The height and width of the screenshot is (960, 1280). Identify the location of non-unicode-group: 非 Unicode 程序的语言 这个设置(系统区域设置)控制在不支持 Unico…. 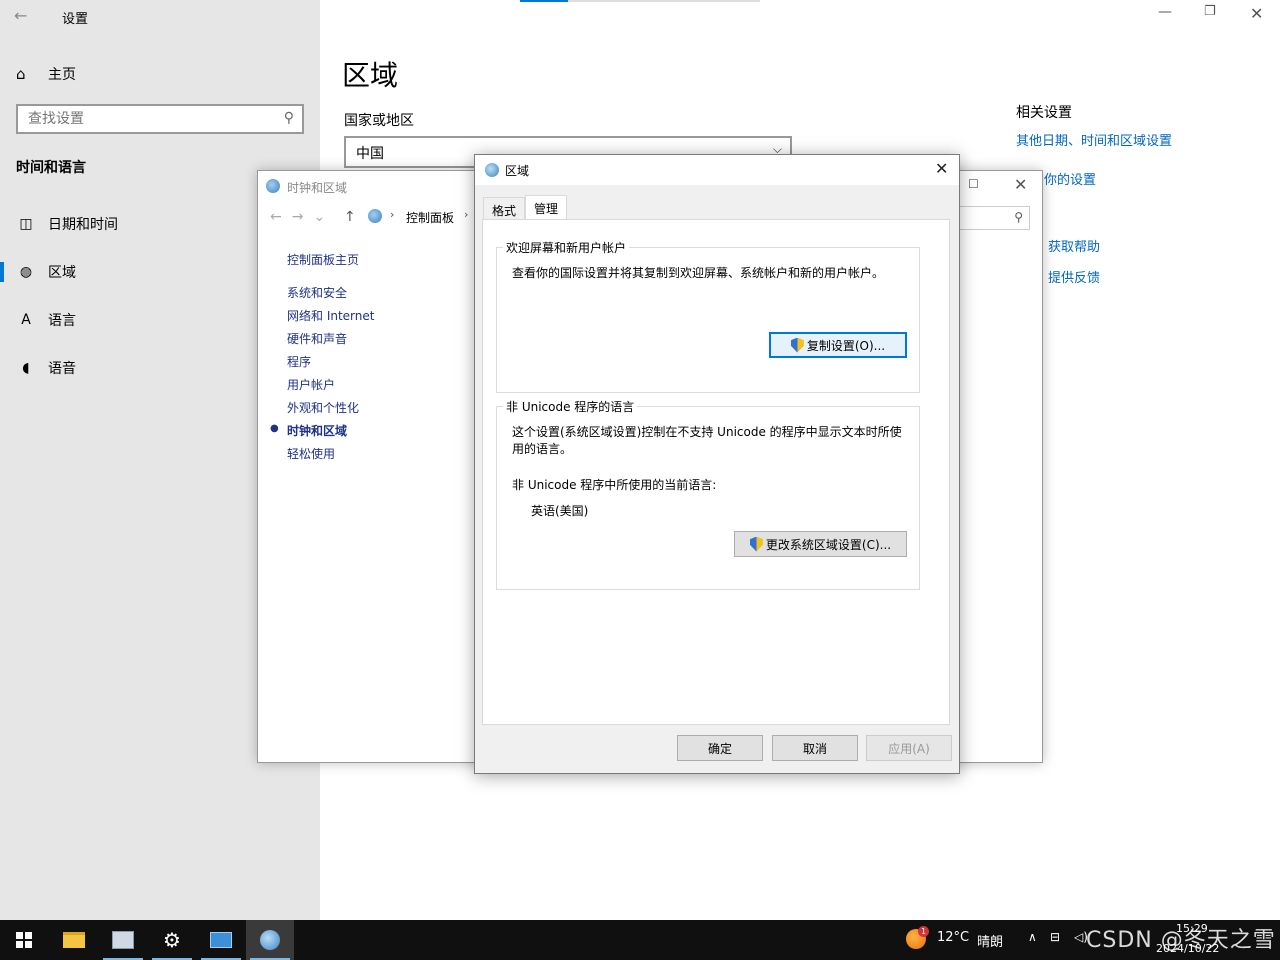
(708, 494).